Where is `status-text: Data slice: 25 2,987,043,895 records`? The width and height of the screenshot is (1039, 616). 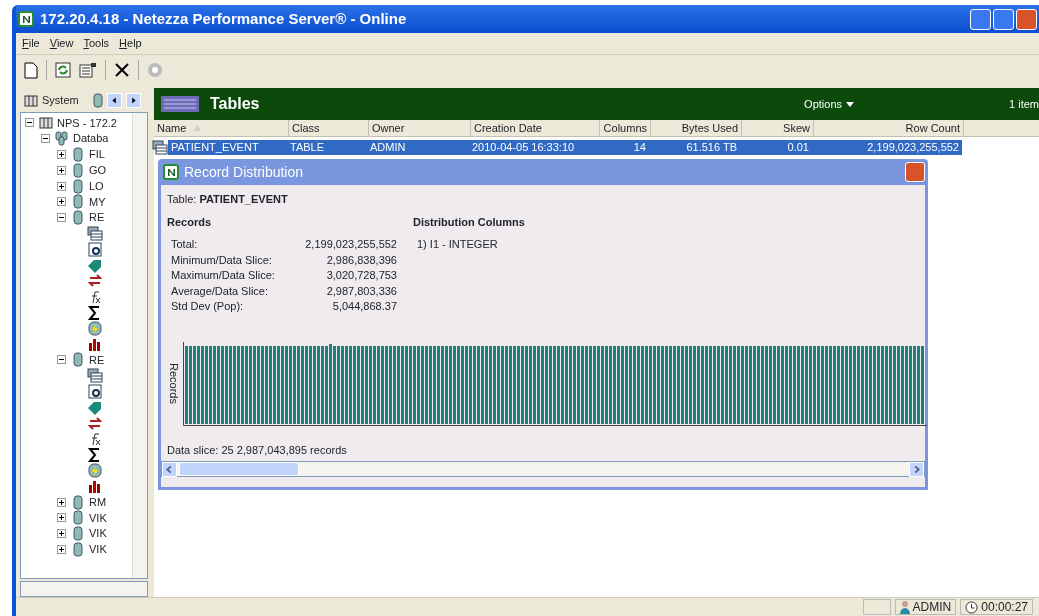
status-text: Data slice: 25 2,987,043,895 records is located at coordinates (257, 450).